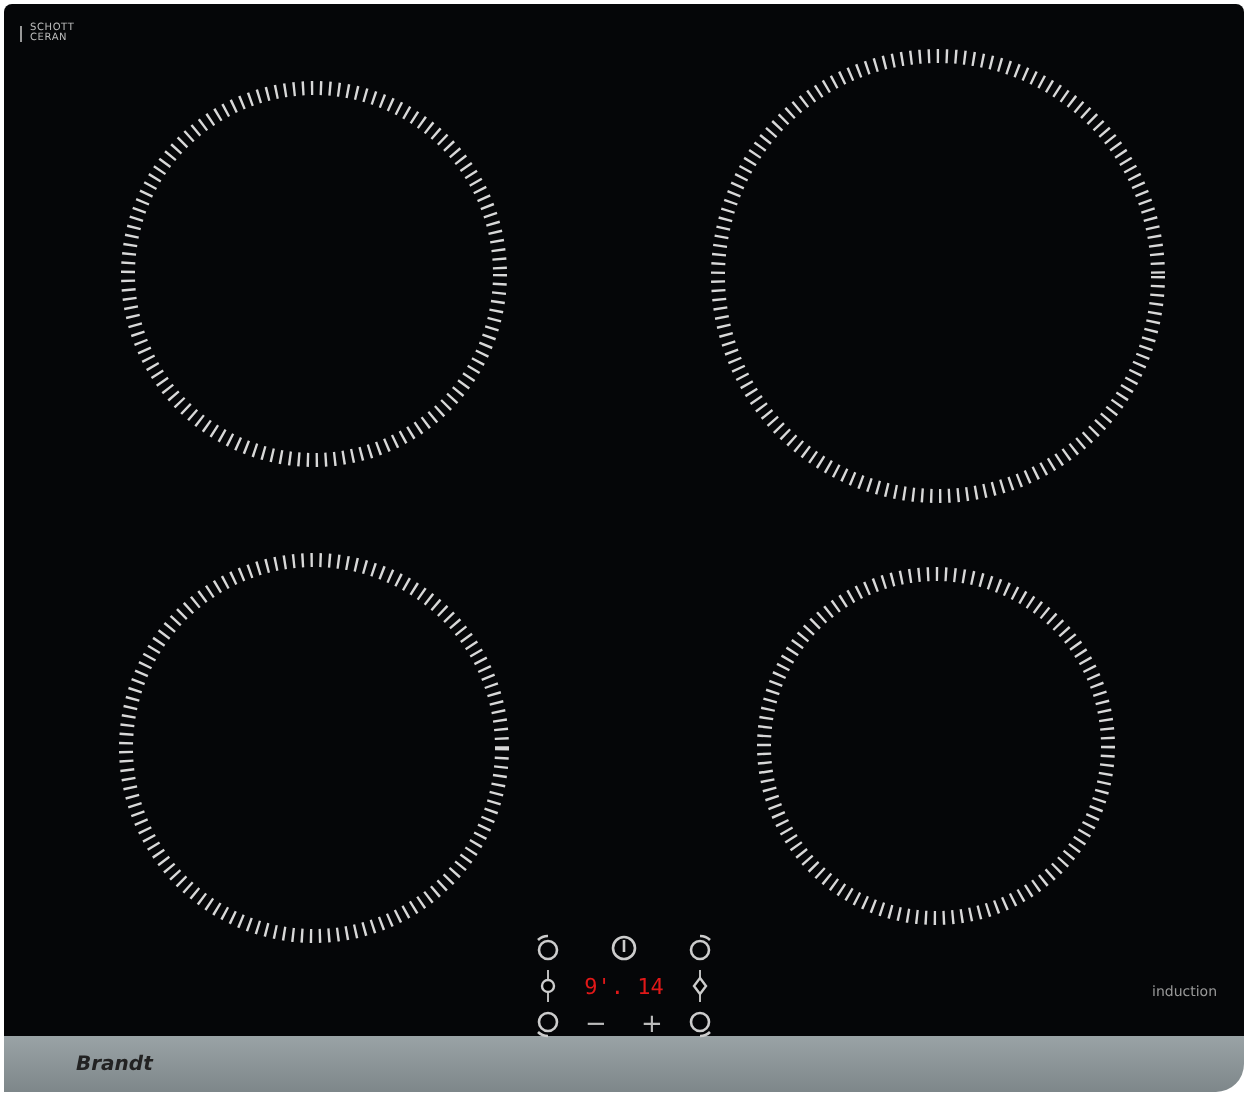  What do you see at coordinates (548, 986) in the screenshot?
I see `timer-icon` at bounding box center [548, 986].